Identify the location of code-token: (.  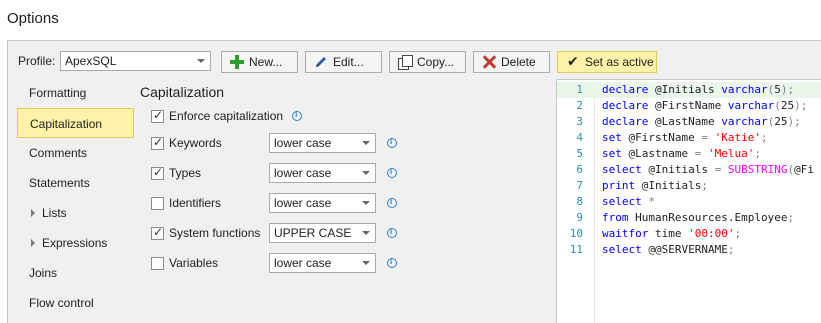
(777, 105).